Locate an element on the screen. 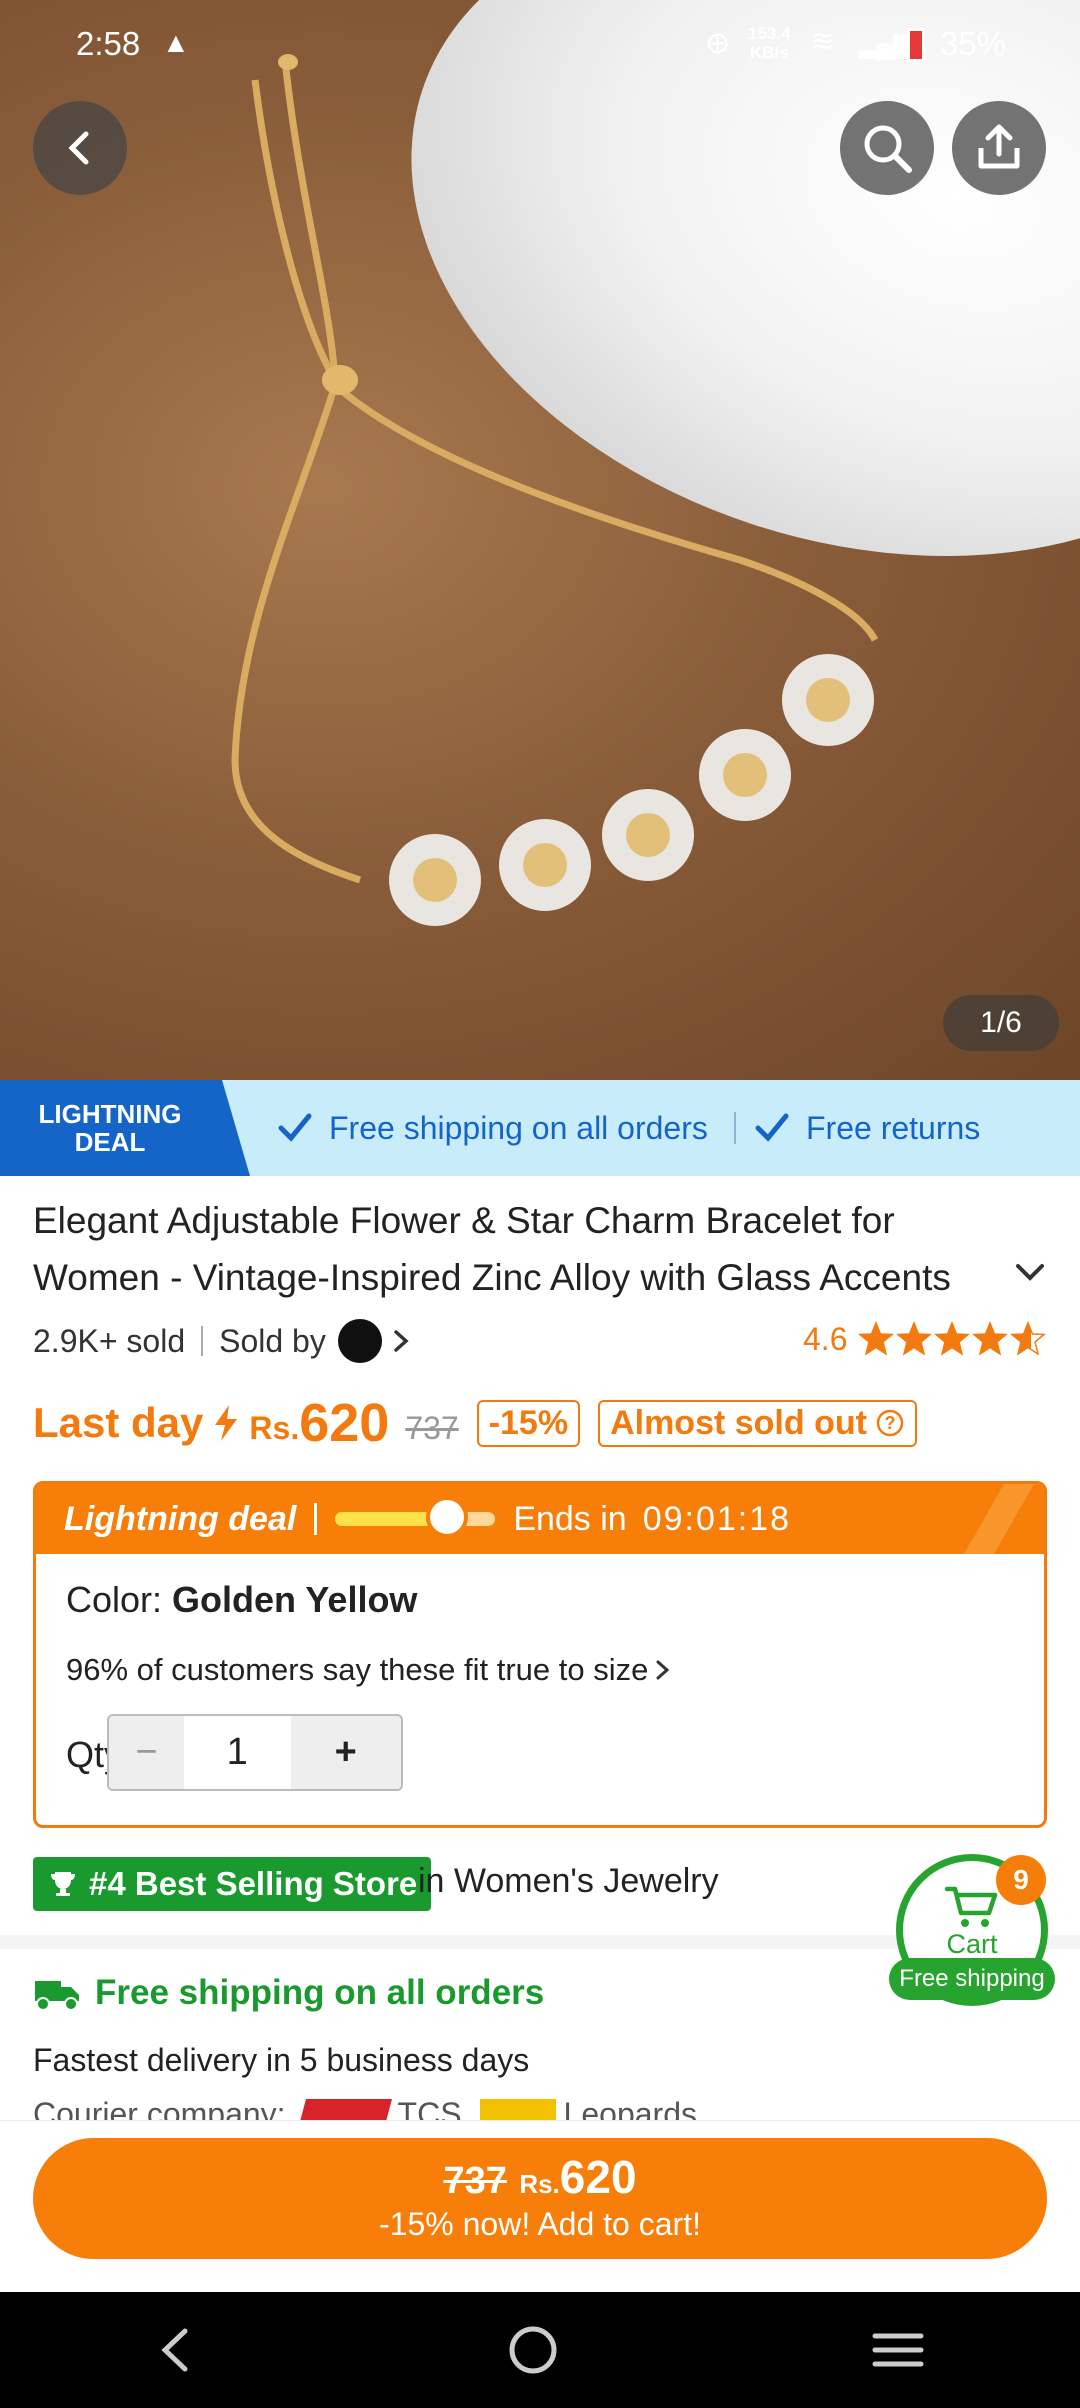  trophy-icon is located at coordinates (63, 1884).